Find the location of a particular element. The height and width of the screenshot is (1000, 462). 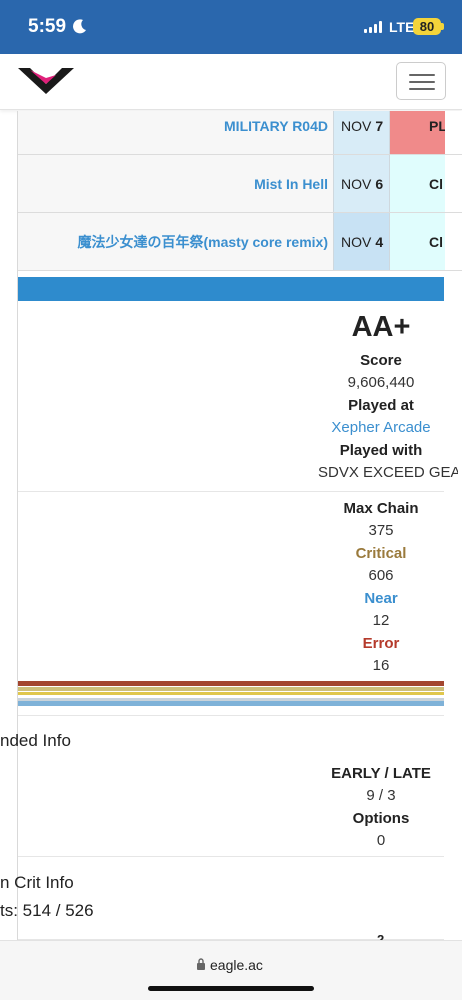

critical-stripe is located at coordinates (231, 689).